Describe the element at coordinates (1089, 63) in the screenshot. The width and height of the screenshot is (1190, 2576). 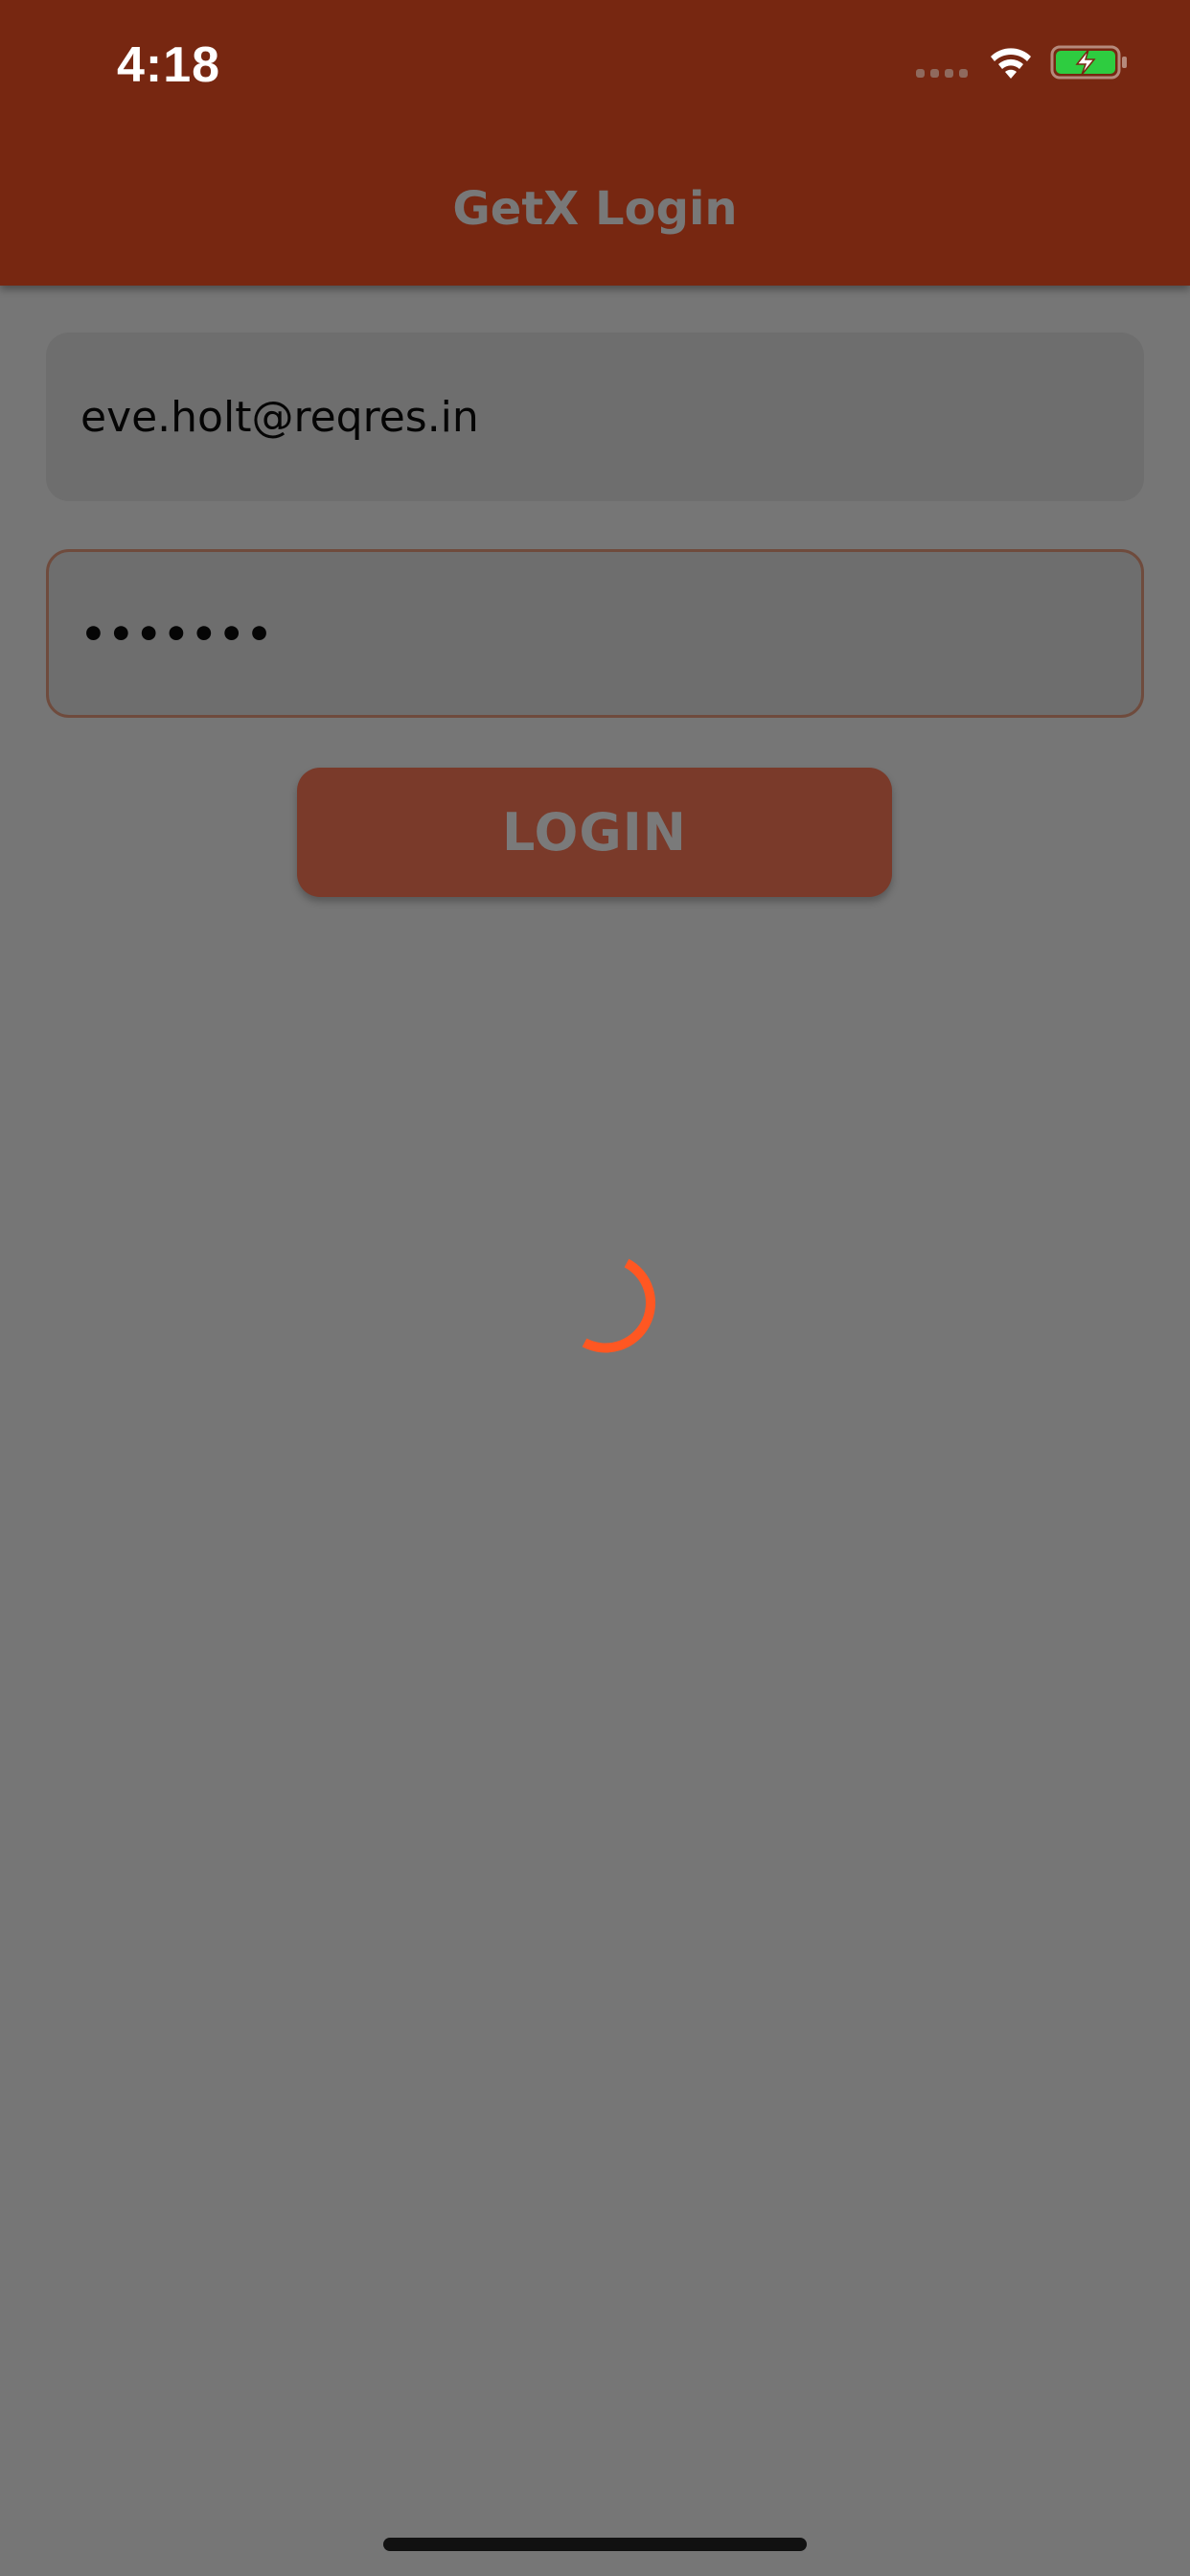
I see `battery-charging-icon` at that location.